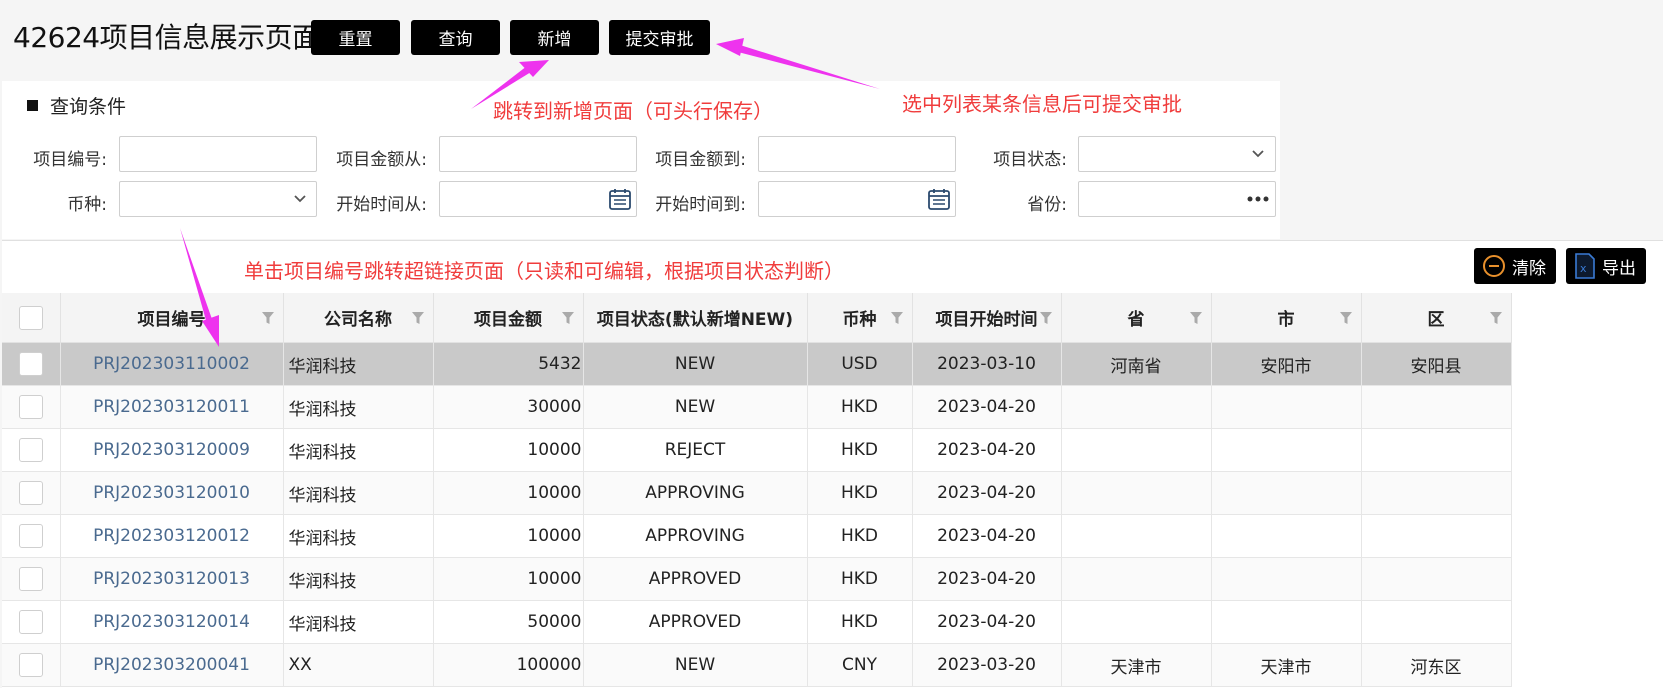 The width and height of the screenshot is (1663, 688). What do you see at coordinates (510, 84) in the screenshot?
I see `arrow-to-add-button` at bounding box center [510, 84].